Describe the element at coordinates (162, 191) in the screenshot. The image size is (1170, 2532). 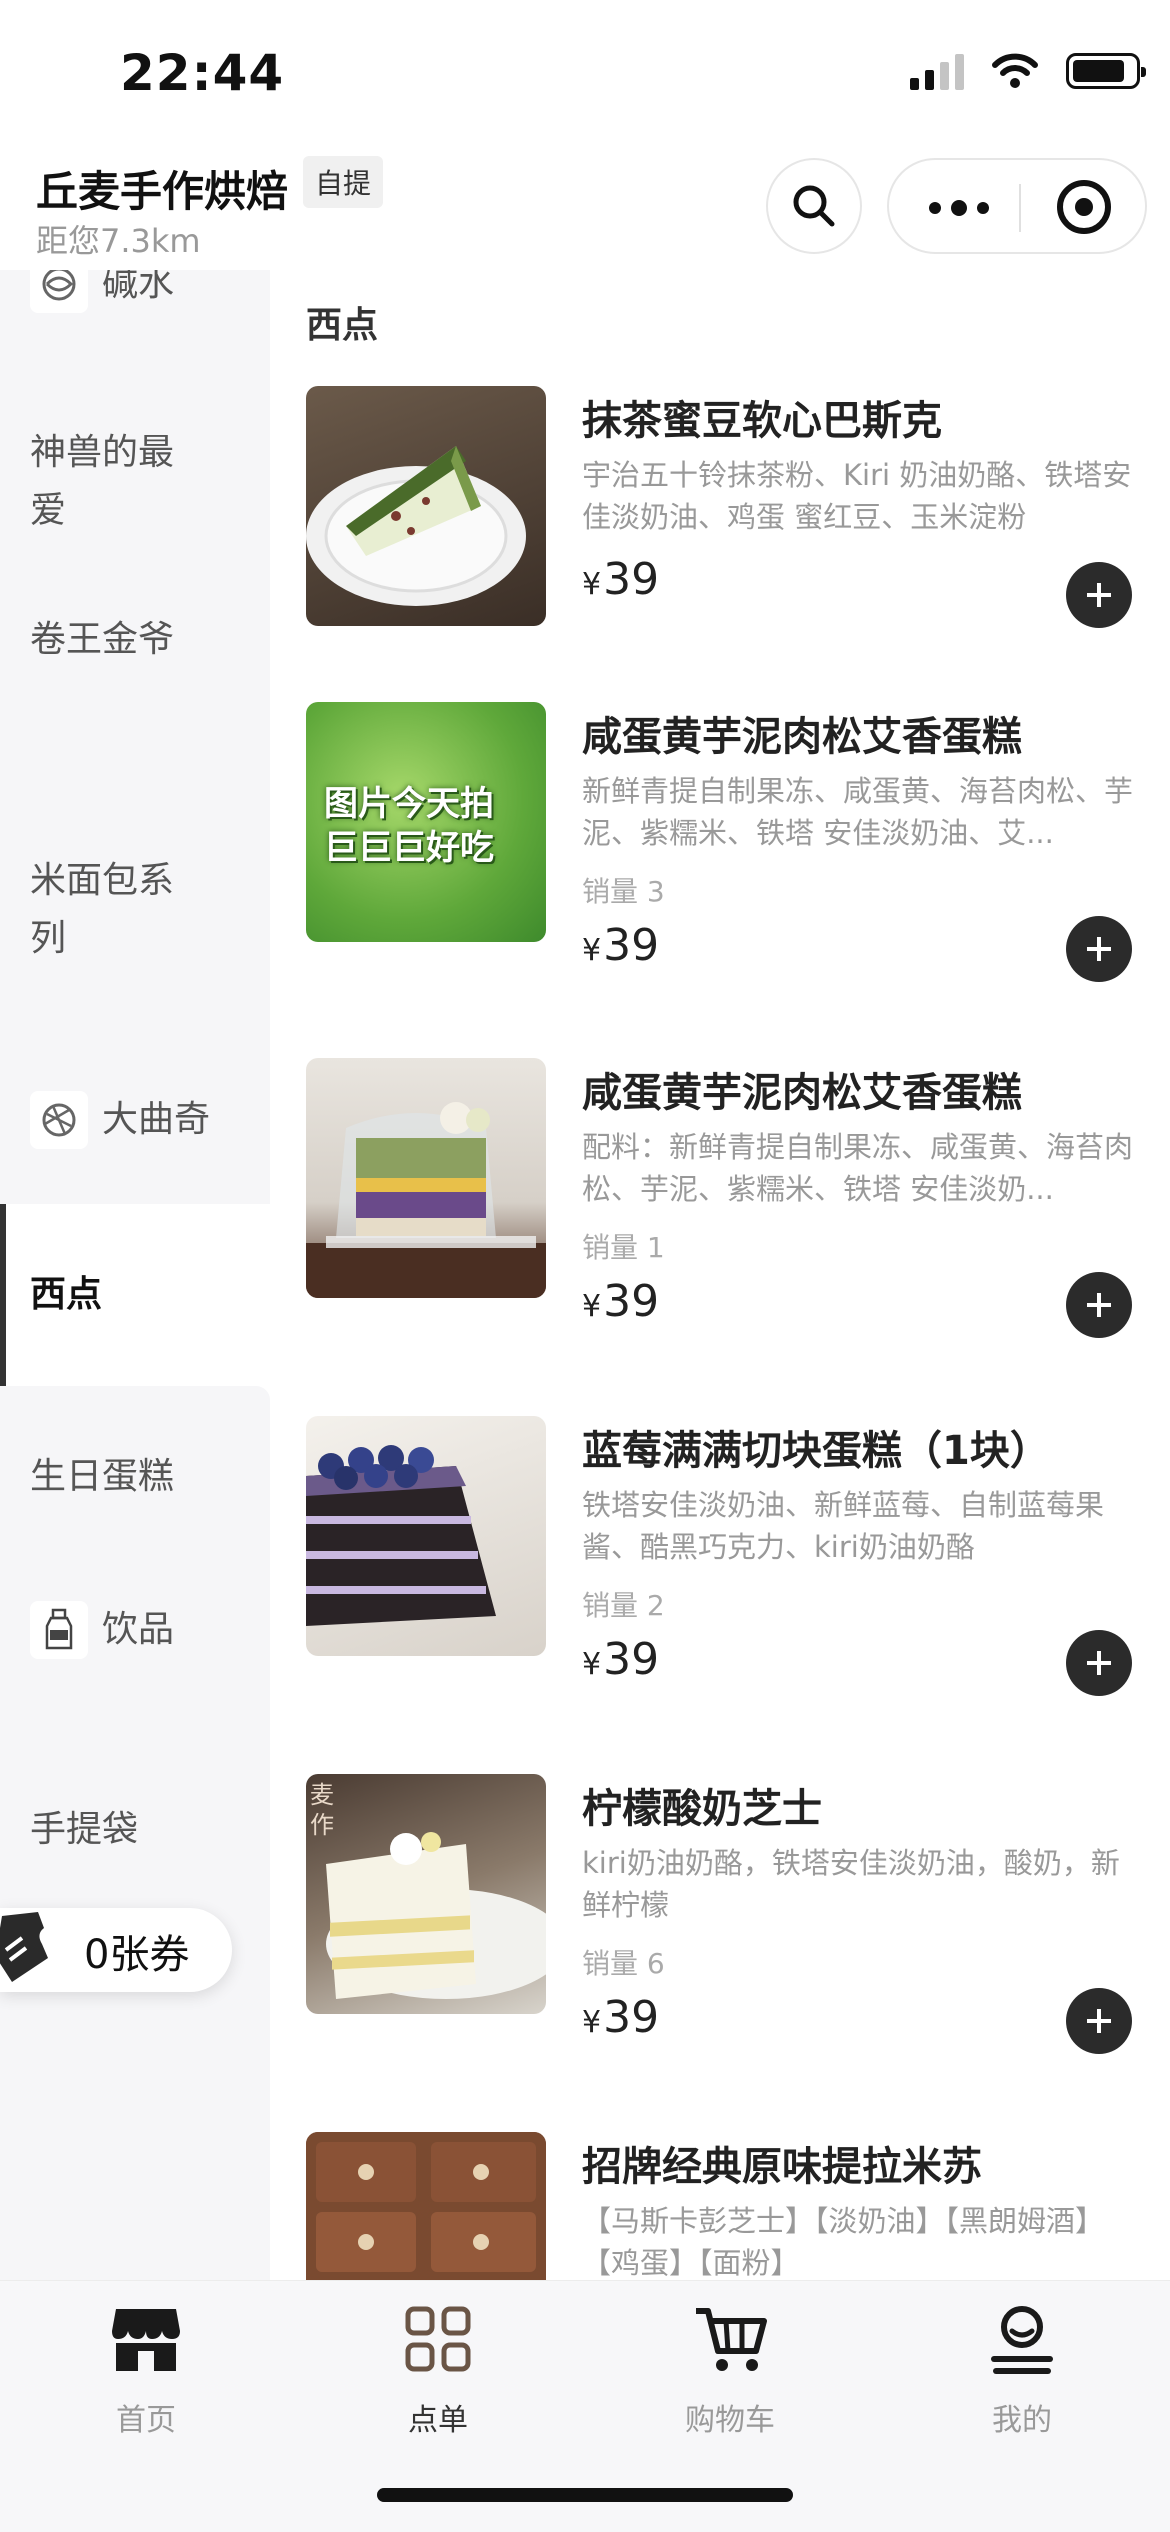
I see `store-name: 丘麦手作烘焙` at that location.